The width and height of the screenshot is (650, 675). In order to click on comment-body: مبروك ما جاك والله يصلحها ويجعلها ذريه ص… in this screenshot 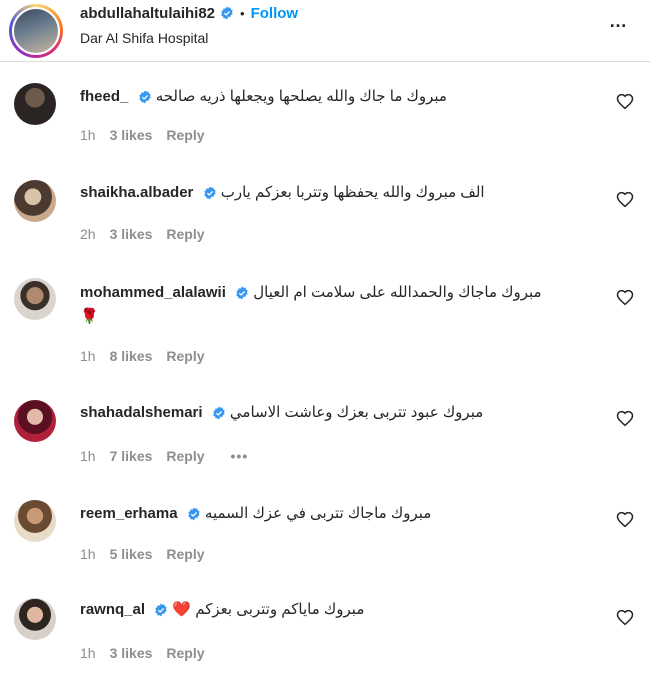, I will do `click(301, 96)`.